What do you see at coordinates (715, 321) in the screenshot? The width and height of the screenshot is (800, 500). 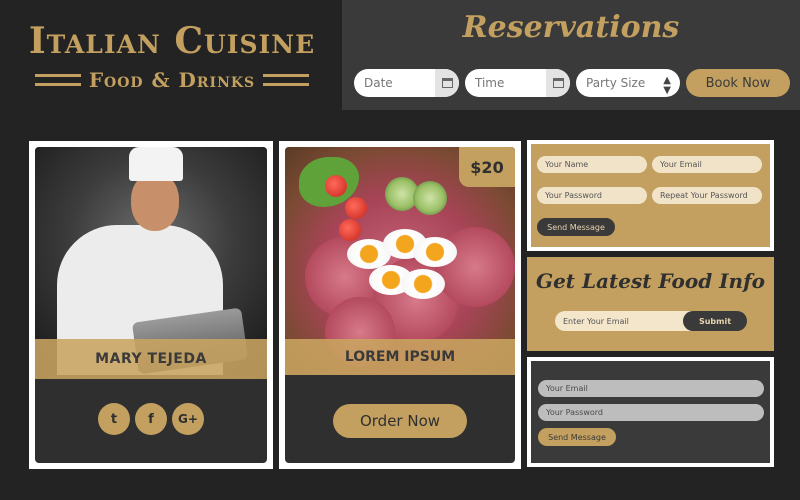 I see `newsletter-submit-button: Submit` at bounding box center [715, 321].